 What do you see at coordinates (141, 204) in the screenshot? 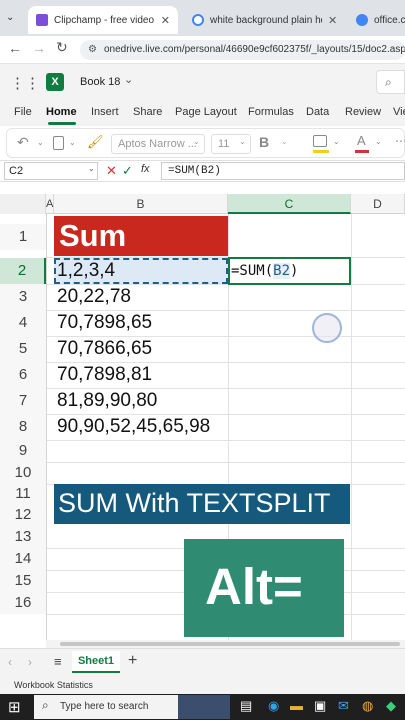
I see `column-header-b: B` at bounding box center [141, 204].